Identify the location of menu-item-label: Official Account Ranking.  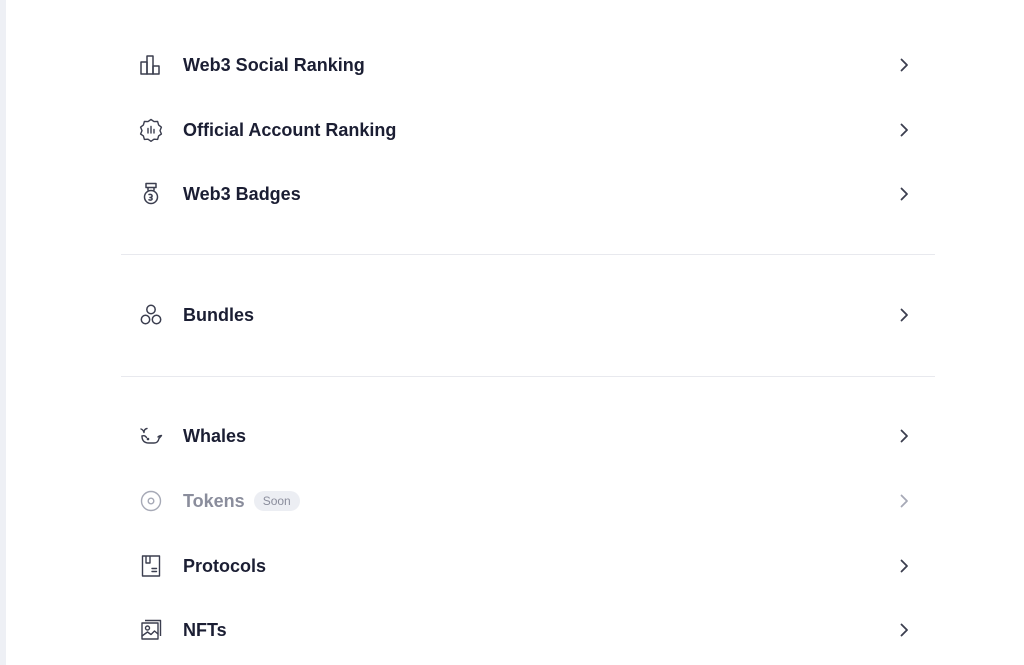
(290, 129).